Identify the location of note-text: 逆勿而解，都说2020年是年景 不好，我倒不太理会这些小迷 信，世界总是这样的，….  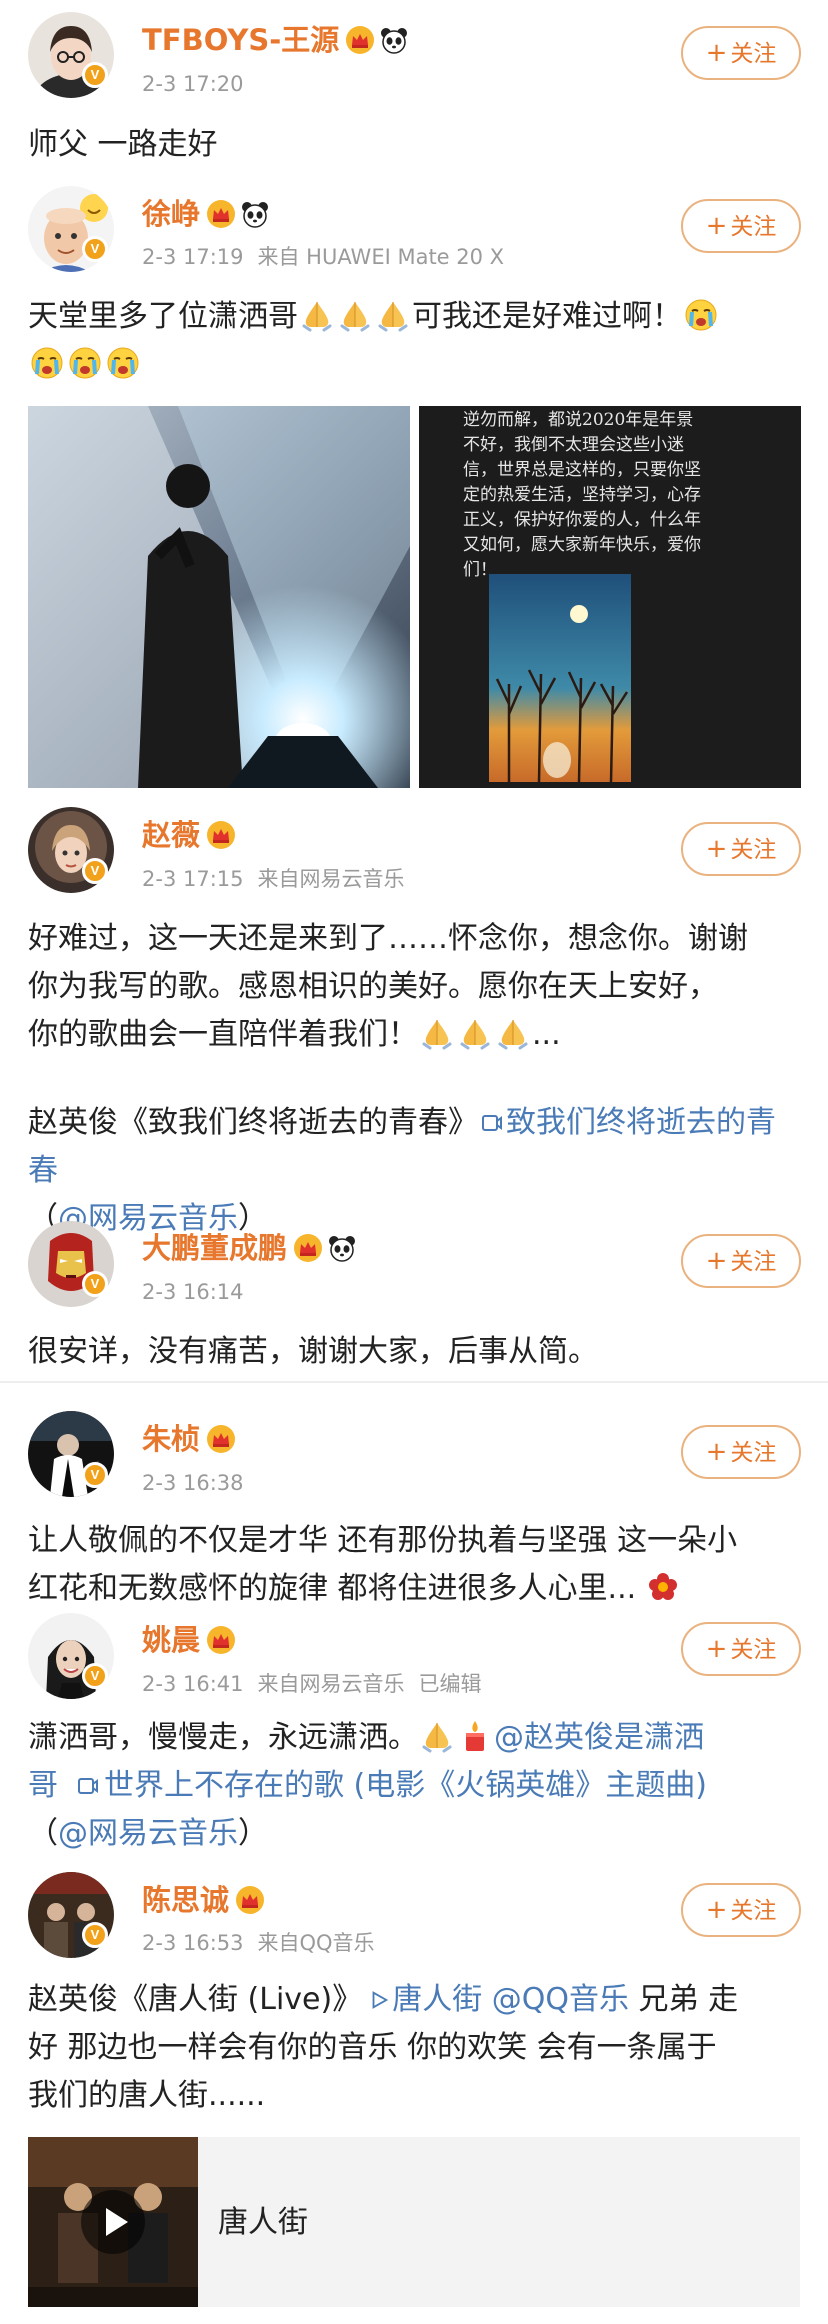
(582, 495).